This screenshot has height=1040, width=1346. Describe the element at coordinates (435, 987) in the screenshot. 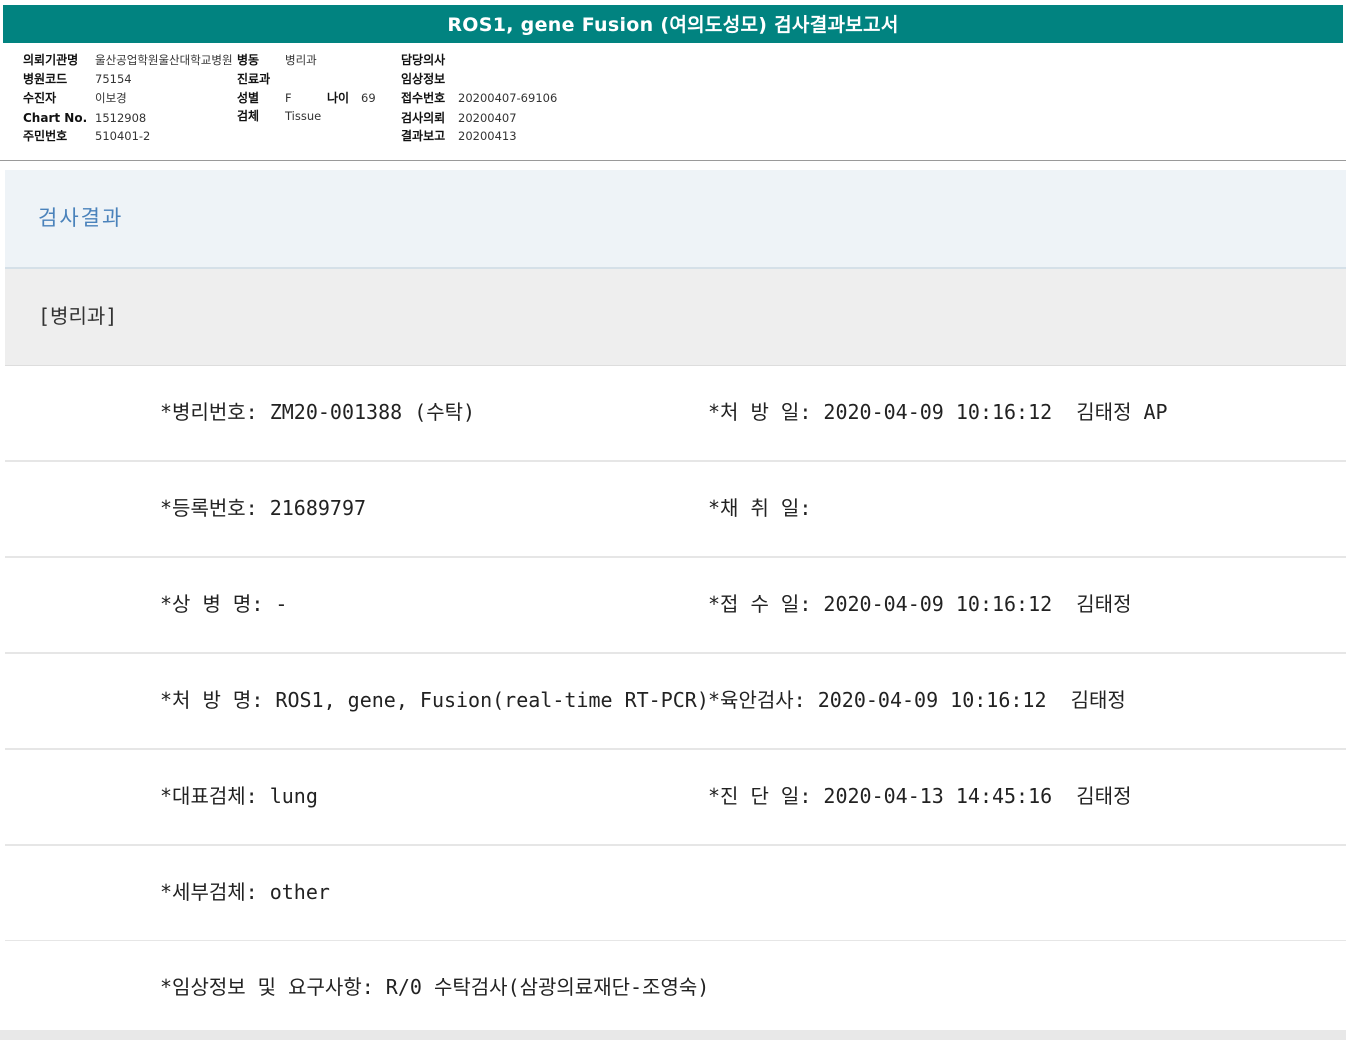

I see `clinical-requirements-field: *임상정보 및 요구사항: R/0 수탁검사(삼광의료재단-조영숙)` at that location.